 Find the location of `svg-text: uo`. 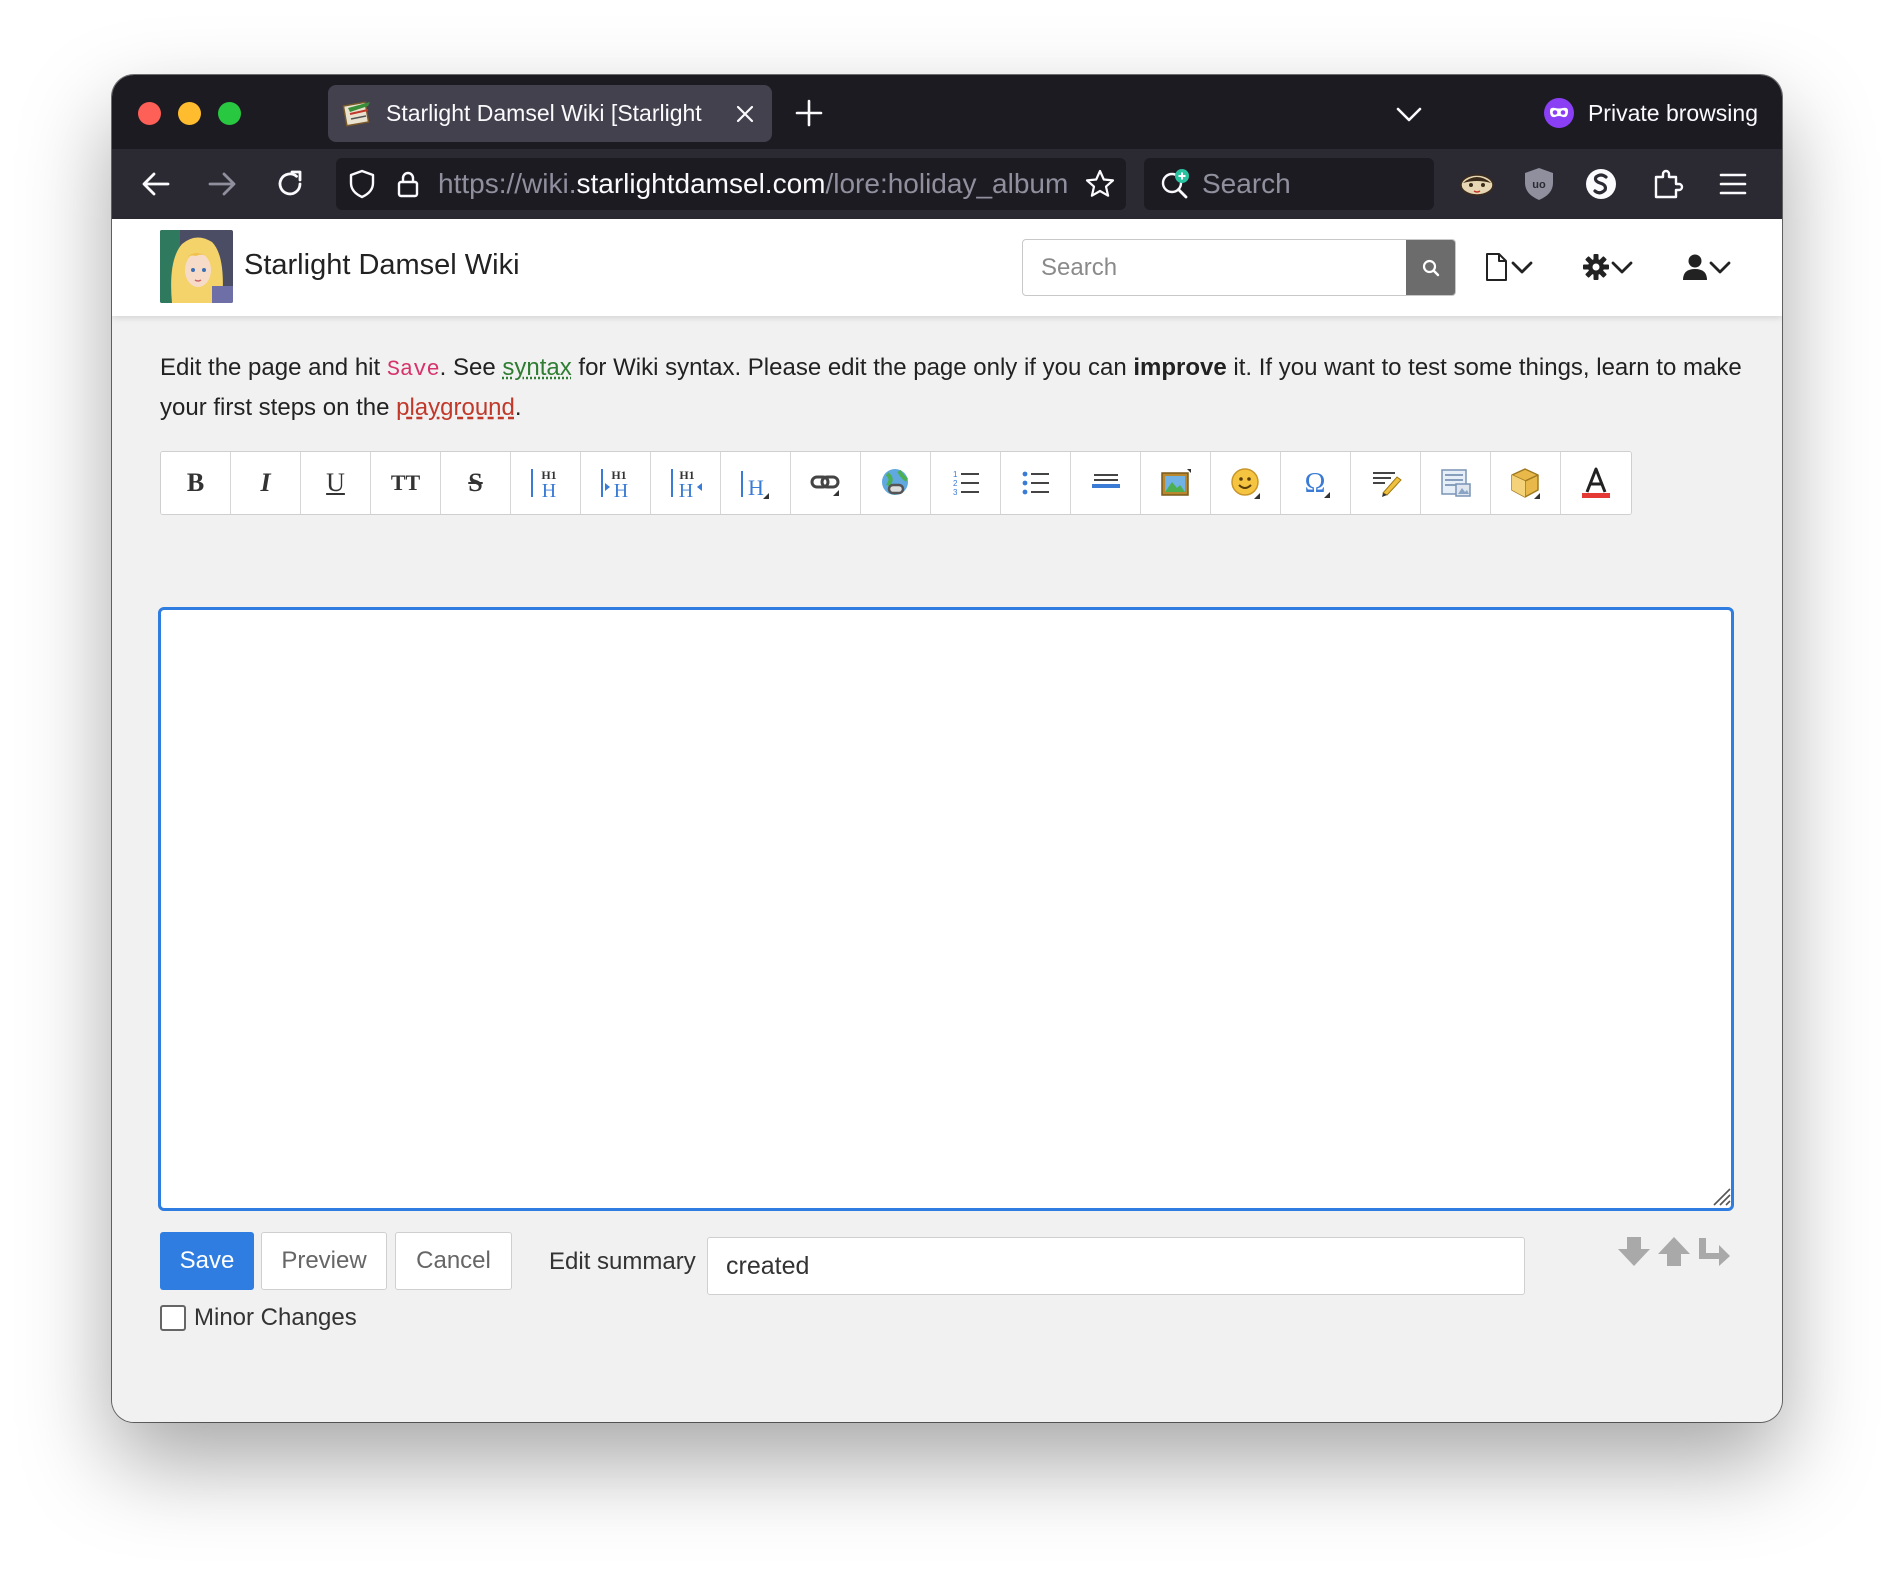

svg-text: uo is located at coordinates (1539, 185).